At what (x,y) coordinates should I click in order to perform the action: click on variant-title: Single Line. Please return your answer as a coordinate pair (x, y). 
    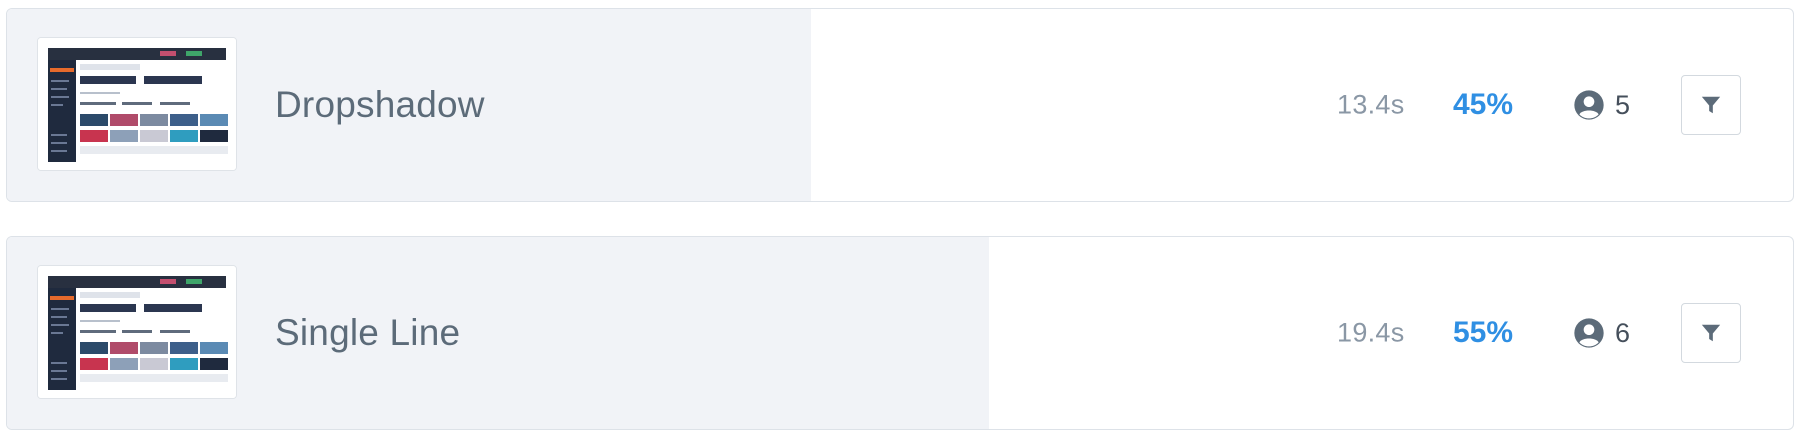
    Looking at the image, I should click on (368, 332).